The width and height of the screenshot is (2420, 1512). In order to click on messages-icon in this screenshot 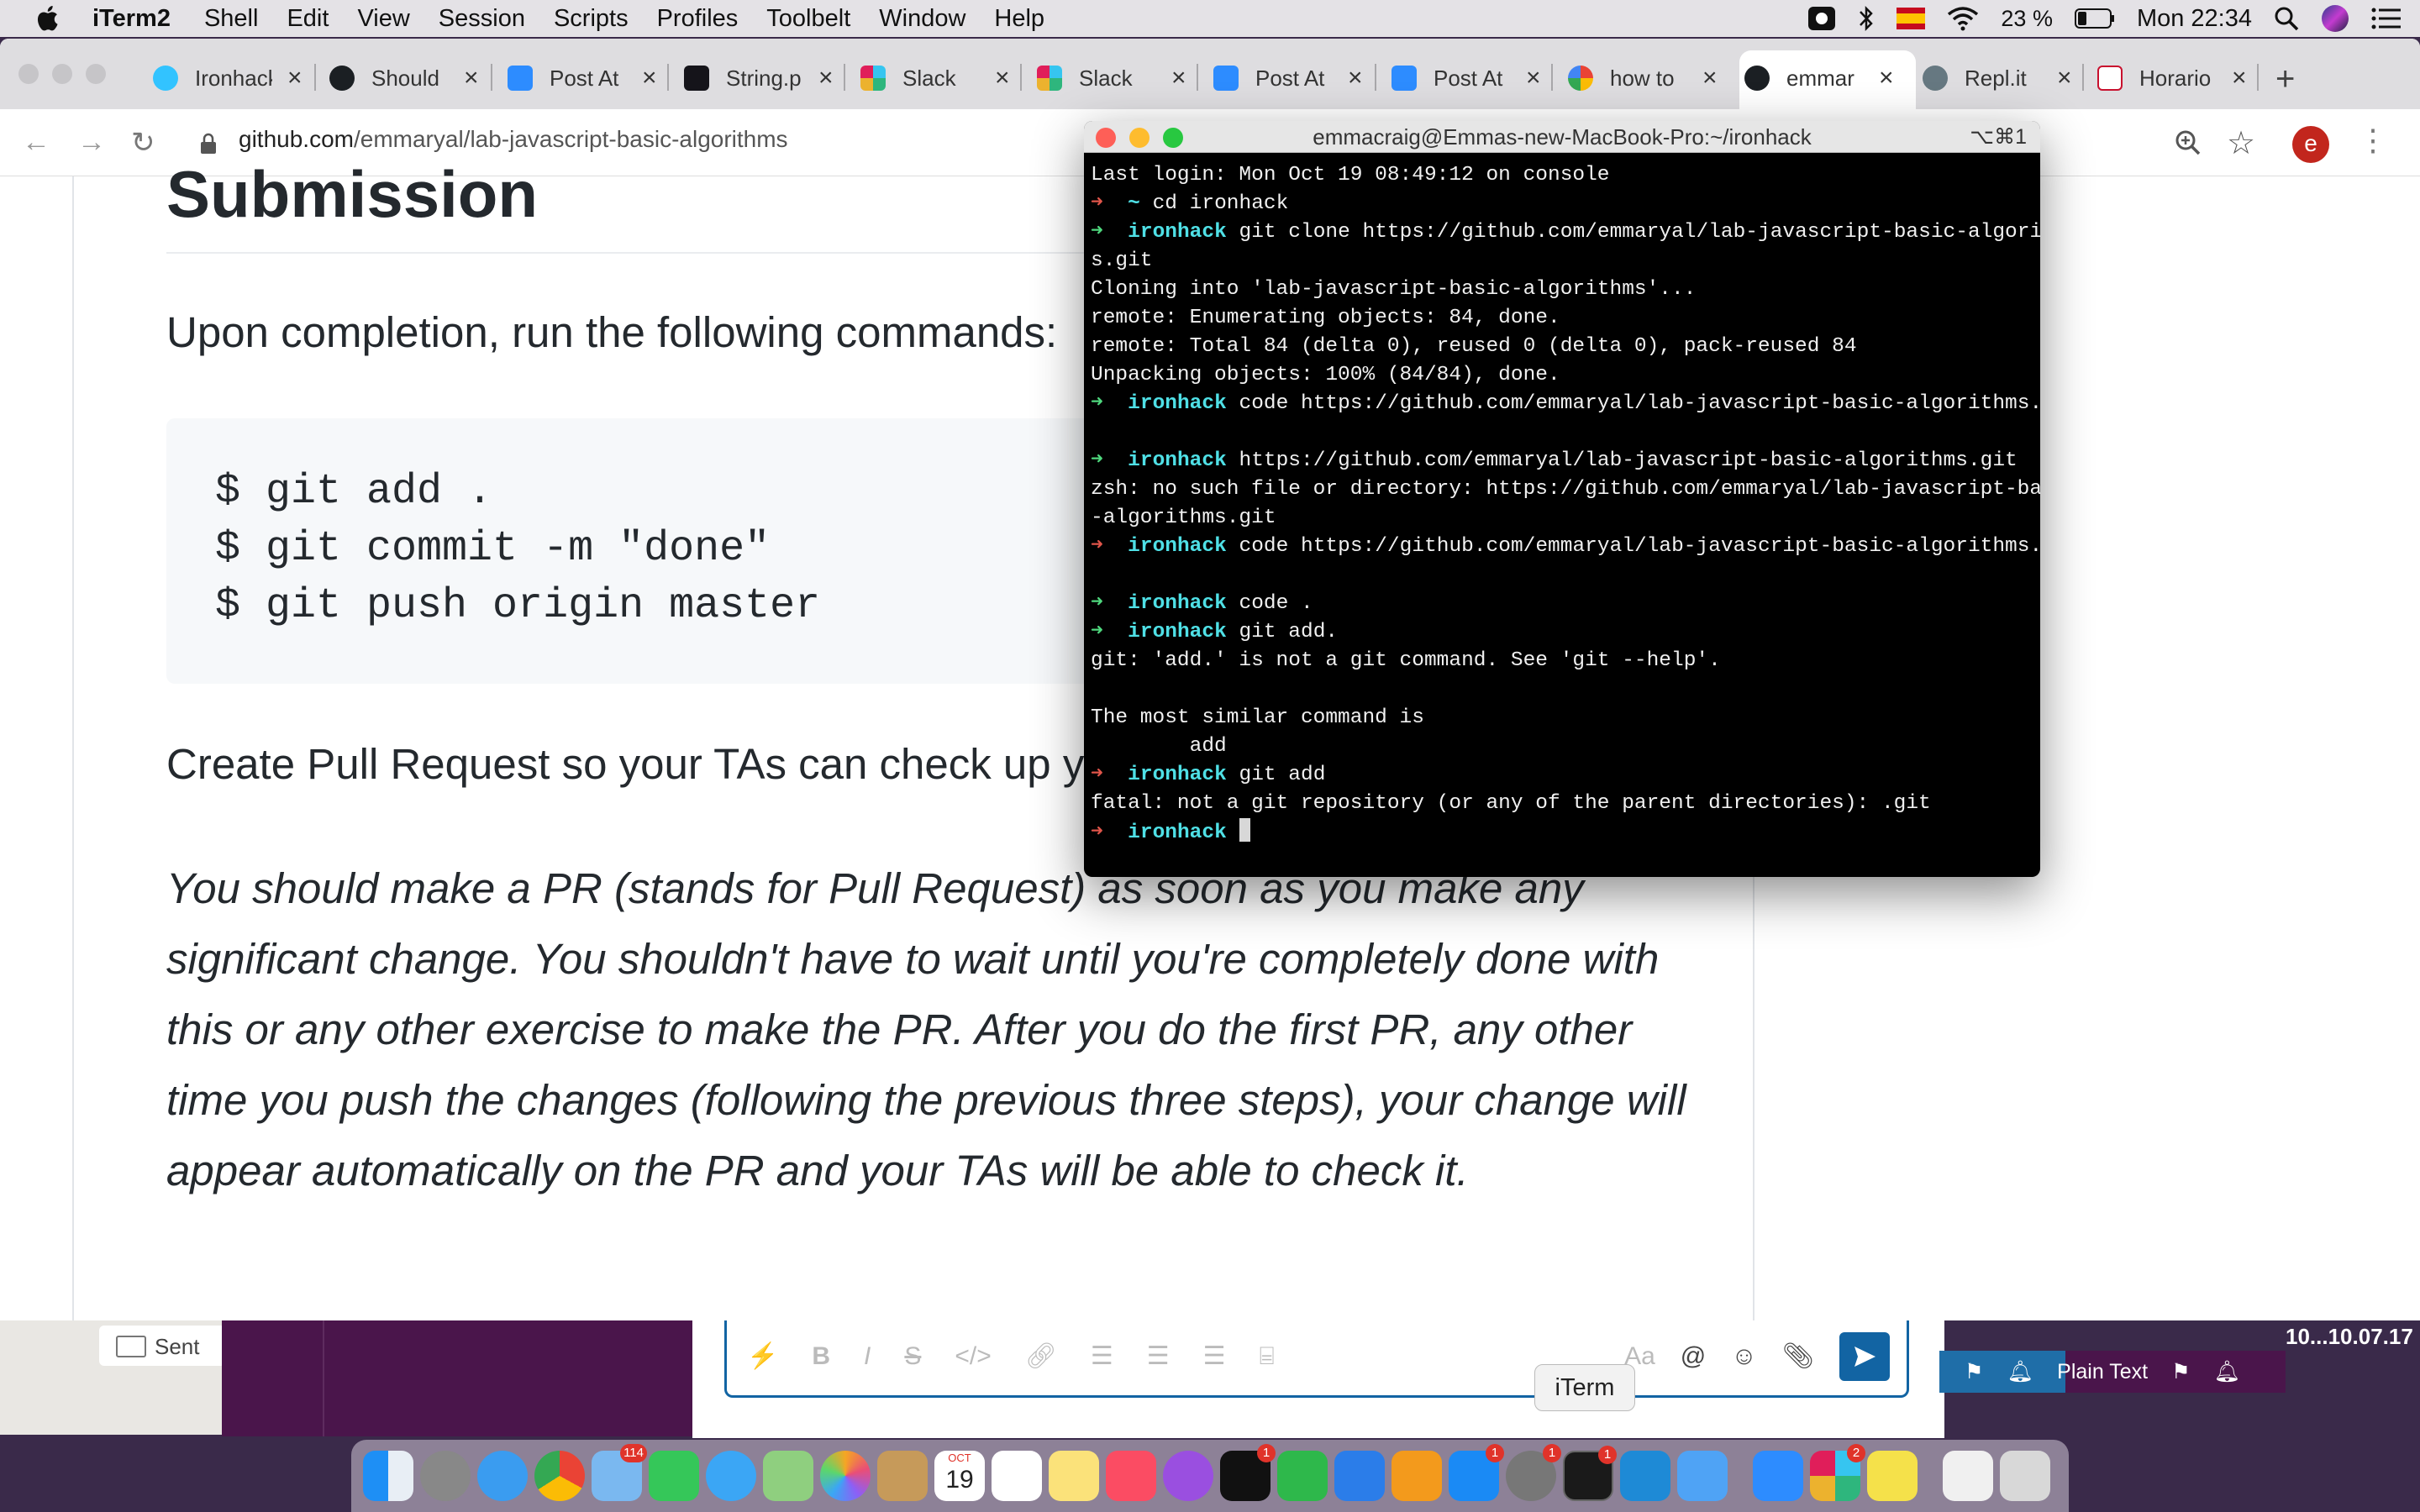, I will do `click(731, 1476)`.